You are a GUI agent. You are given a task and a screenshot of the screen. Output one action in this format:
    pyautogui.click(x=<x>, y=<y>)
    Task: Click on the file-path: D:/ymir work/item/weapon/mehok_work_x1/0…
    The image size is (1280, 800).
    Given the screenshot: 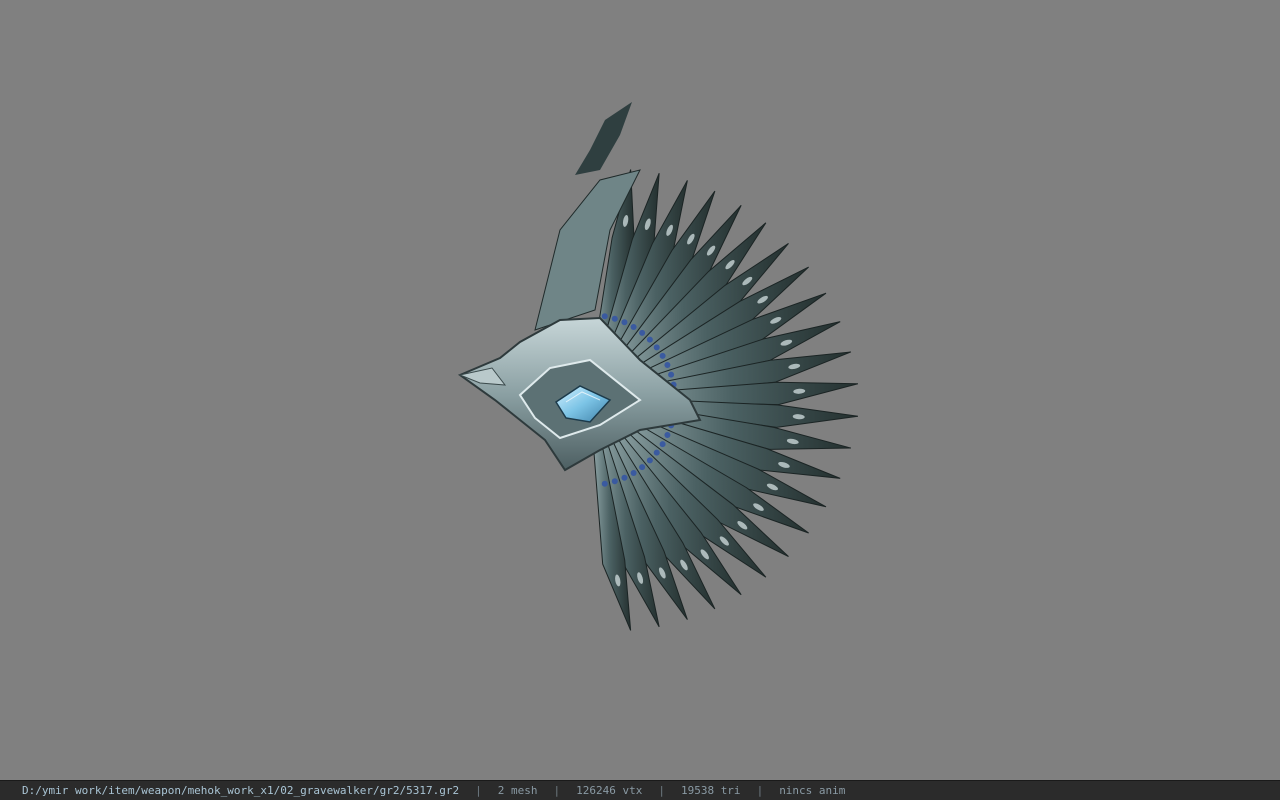 What is the action you would take?
    pyautogui.click(x=241, y=790)
    